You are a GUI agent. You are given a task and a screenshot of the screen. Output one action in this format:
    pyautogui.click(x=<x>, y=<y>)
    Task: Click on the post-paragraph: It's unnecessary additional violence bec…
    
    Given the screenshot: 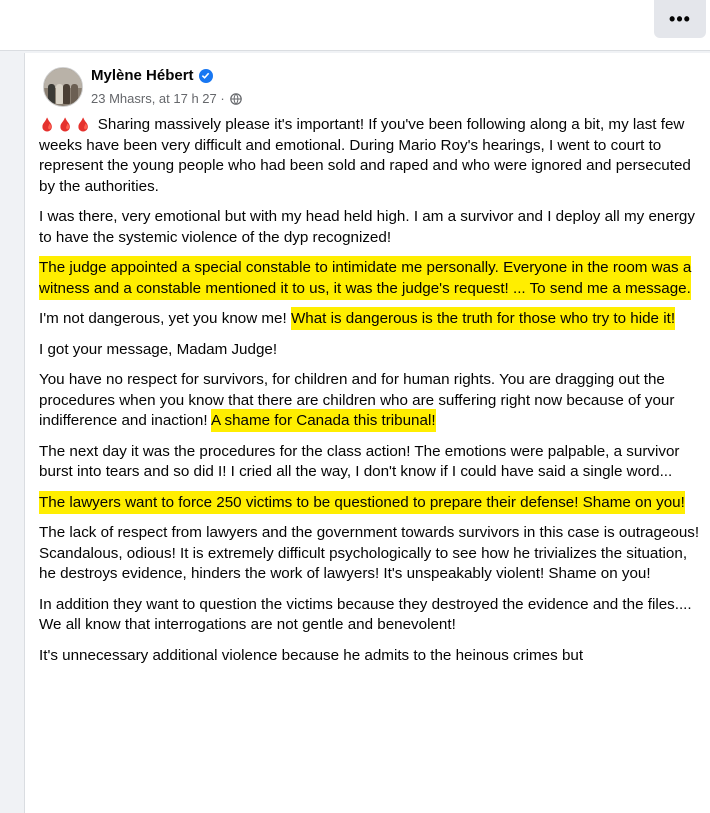 What is the action you would take?
    pyautogui.click(x=372, y=656)
    